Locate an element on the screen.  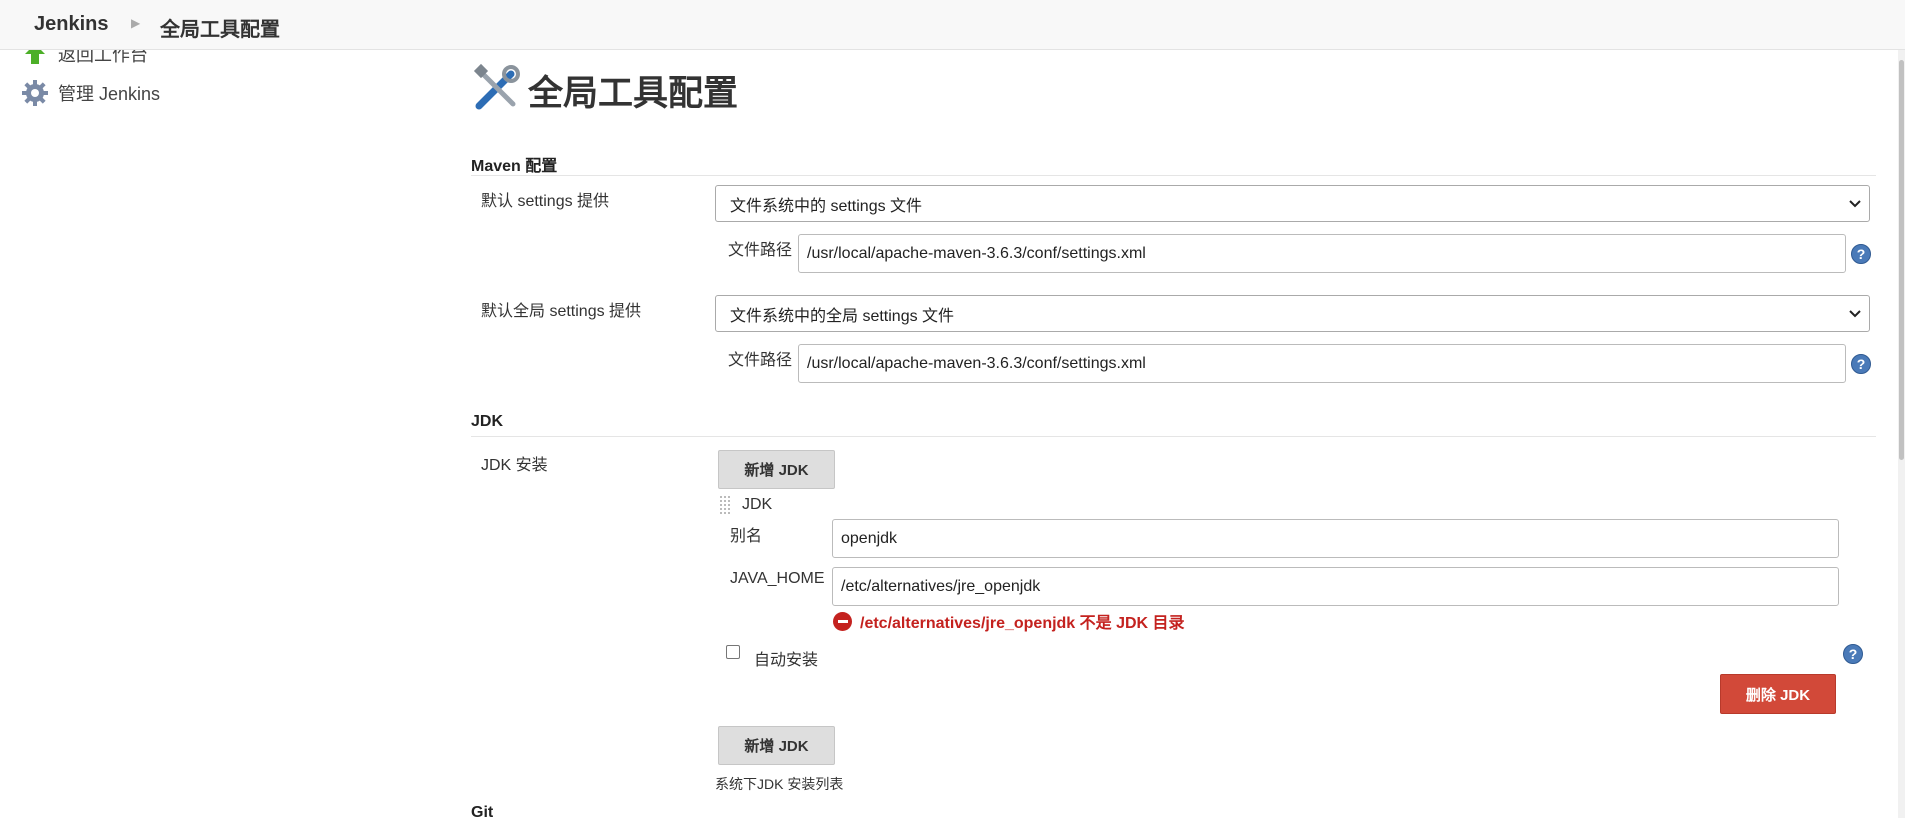
java-home-input: /etc/alternatives/jre_openjdk is located at coordinates (1335, 586).